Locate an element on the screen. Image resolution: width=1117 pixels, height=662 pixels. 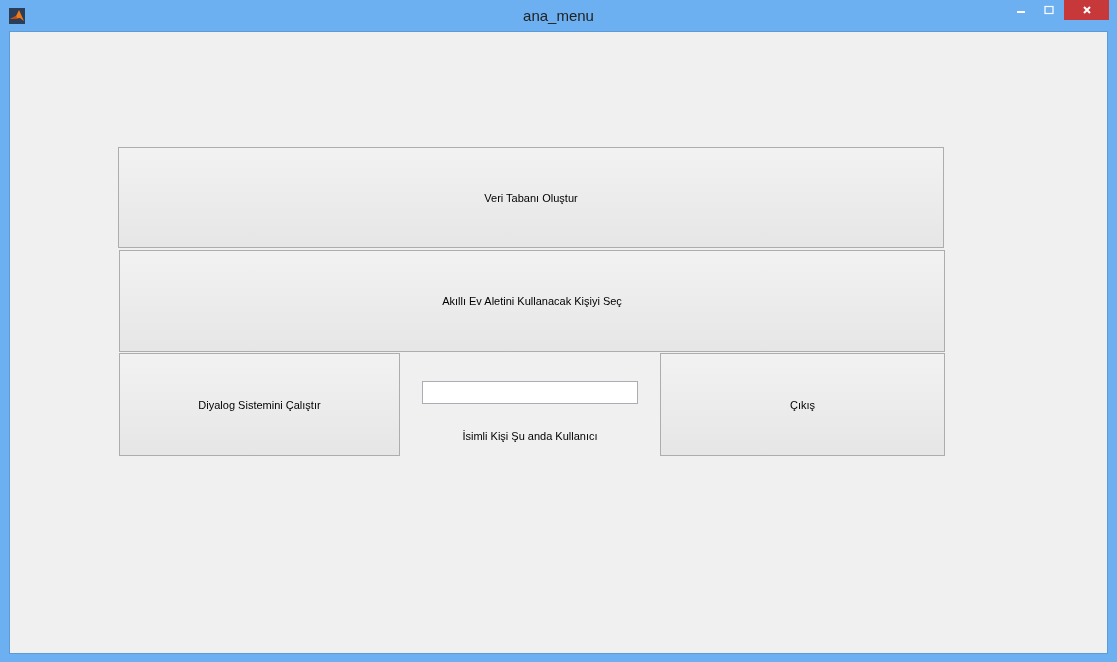
close-button is located at coordinates (1086, 10).